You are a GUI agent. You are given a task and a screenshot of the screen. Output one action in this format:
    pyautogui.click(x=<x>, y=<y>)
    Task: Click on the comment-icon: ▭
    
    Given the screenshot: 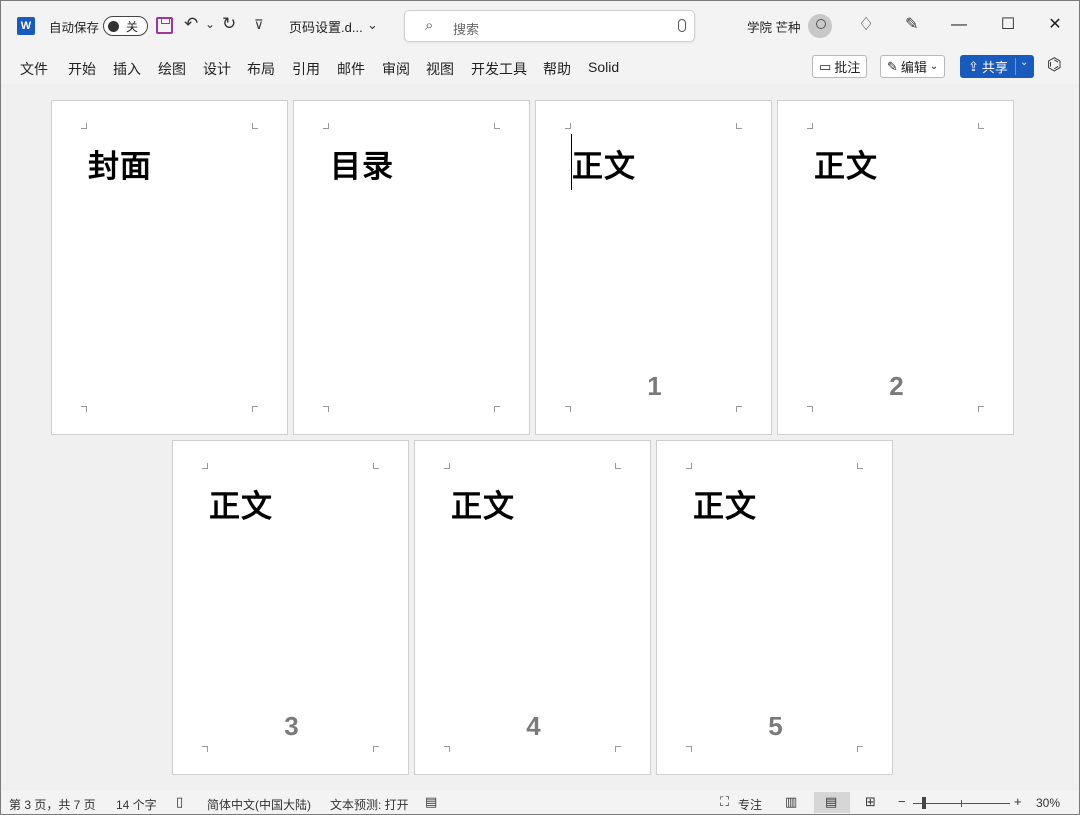 What is the action you would take?
    pyautogui.click(x=825, y=66)
    